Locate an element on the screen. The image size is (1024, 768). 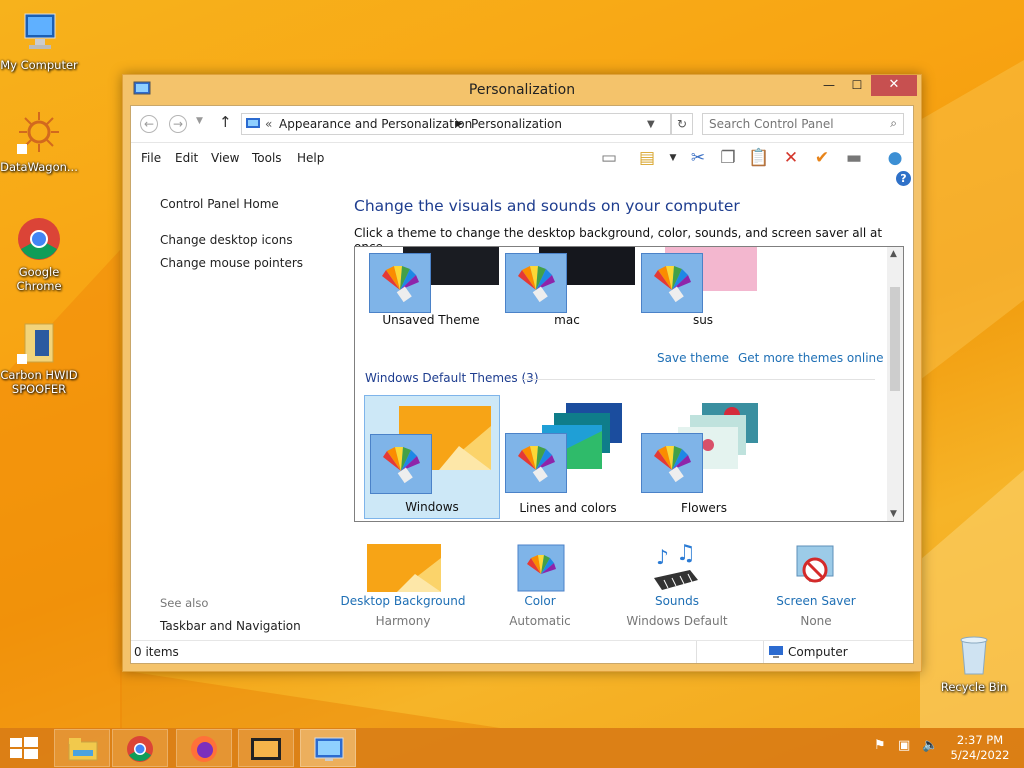
taskbar-file-explorer is located at coordinates (82, 748).